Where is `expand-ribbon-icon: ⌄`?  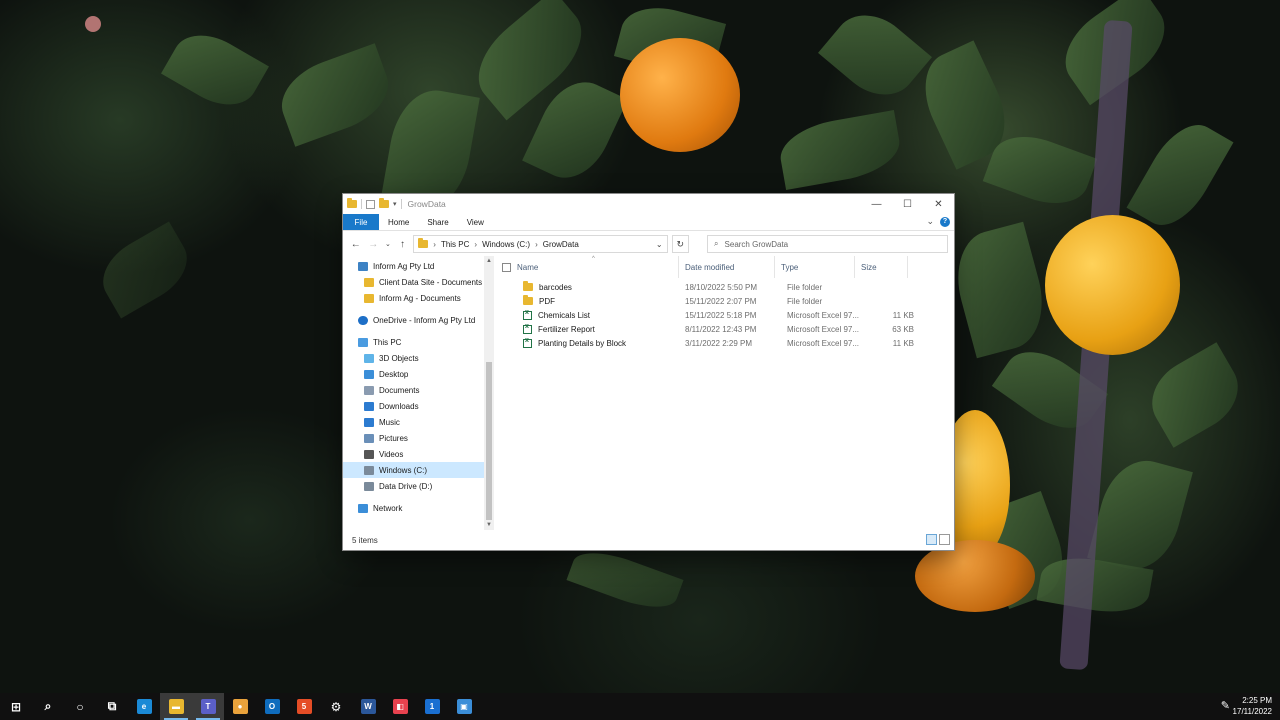 expand-ribbon-icon: ⌄ is located at coordinates (930, 221).